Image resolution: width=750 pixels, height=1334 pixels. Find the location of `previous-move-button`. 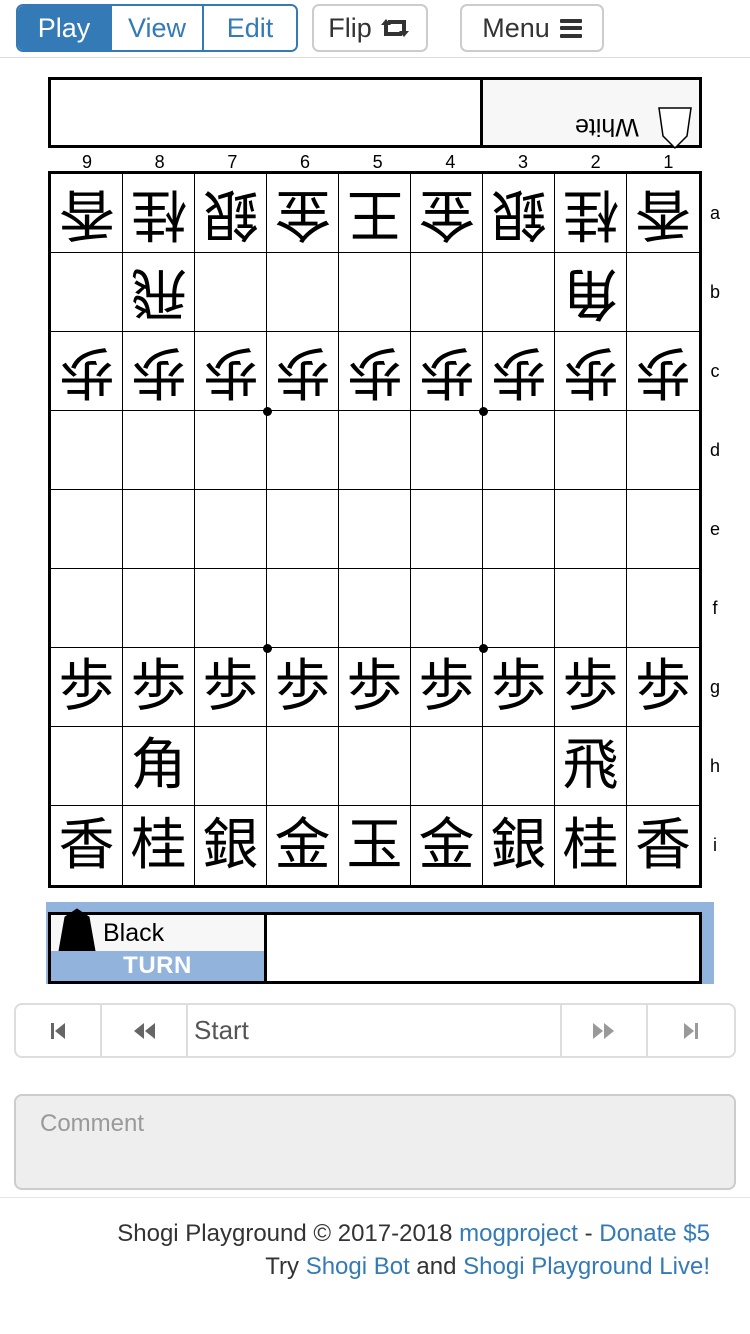

previous-move-button is located at coordinates (145, 1030).